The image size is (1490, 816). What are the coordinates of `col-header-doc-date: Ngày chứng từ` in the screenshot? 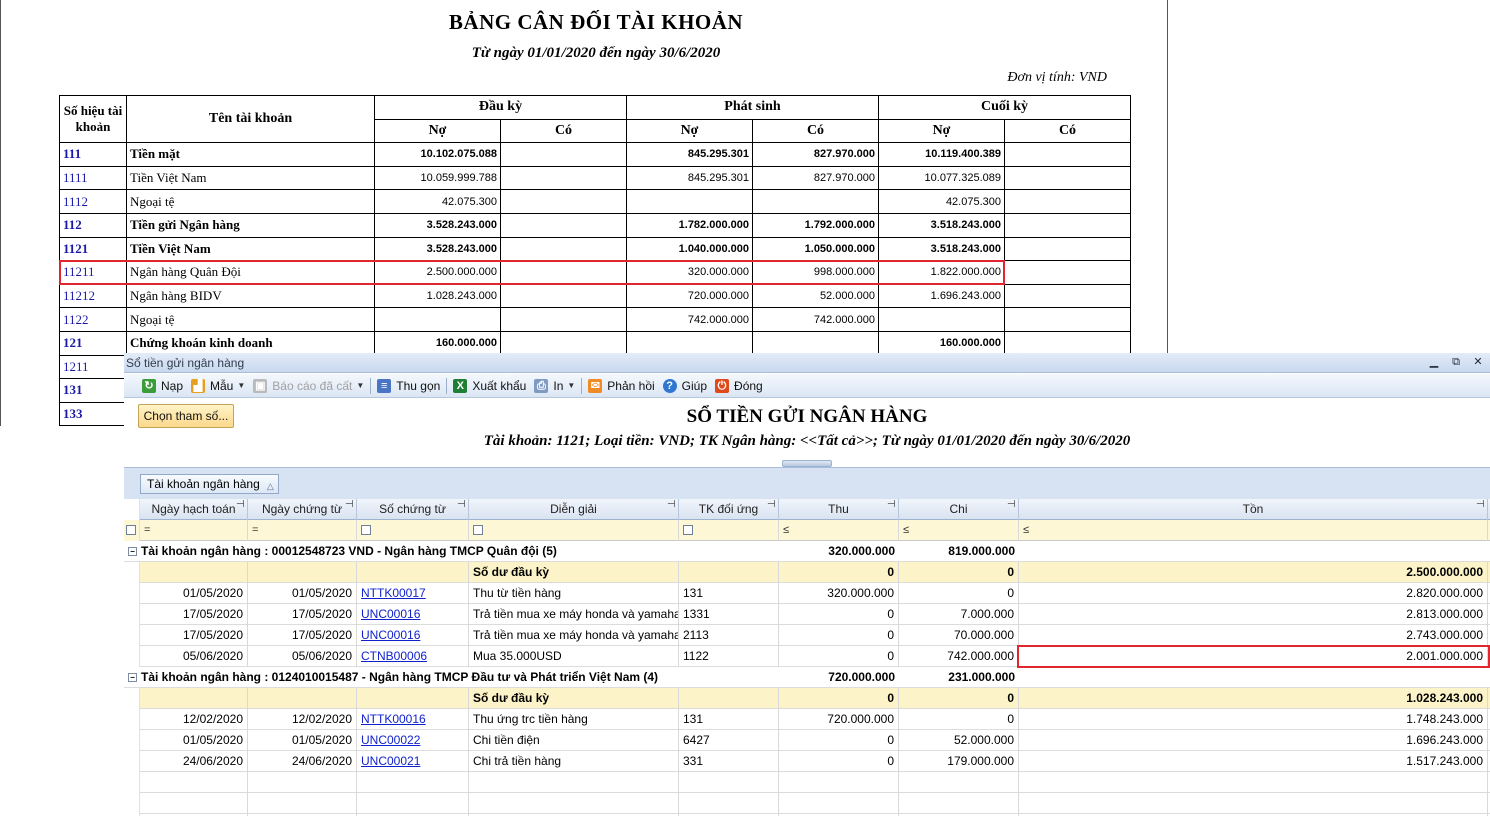 It's located at (302, 509).